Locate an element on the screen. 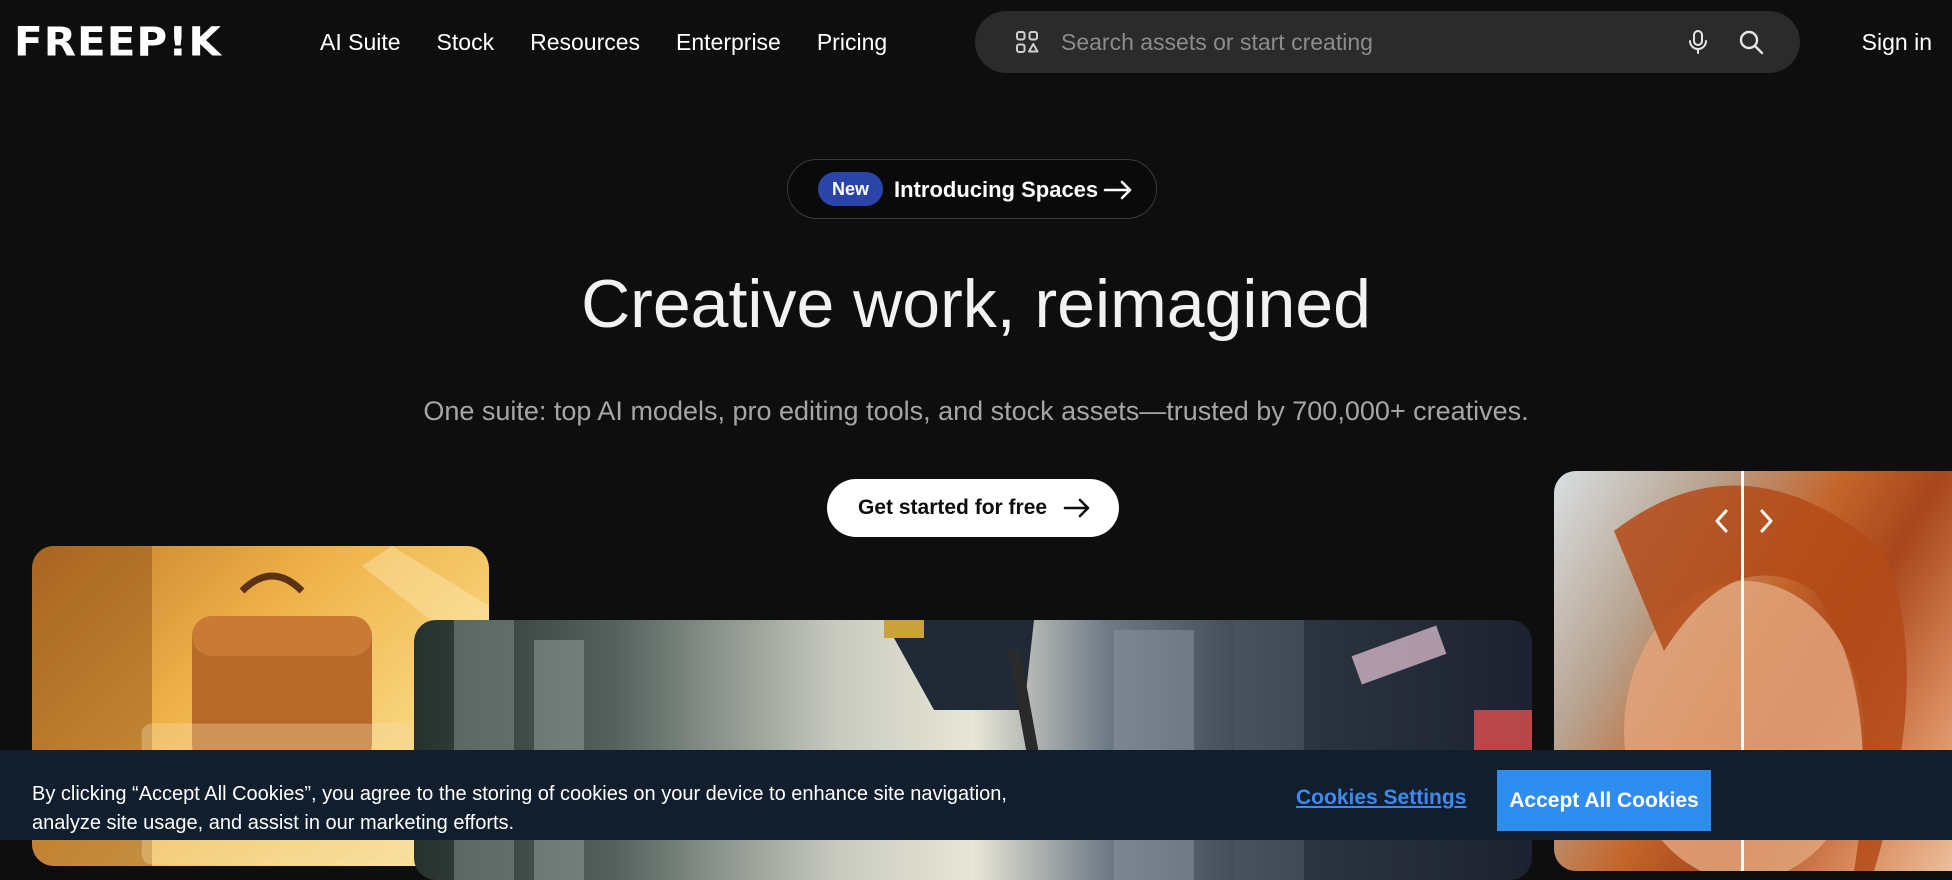 The width and height of the screenshot is (1952, 880). search-bar is located at coordinates (1387, 42).